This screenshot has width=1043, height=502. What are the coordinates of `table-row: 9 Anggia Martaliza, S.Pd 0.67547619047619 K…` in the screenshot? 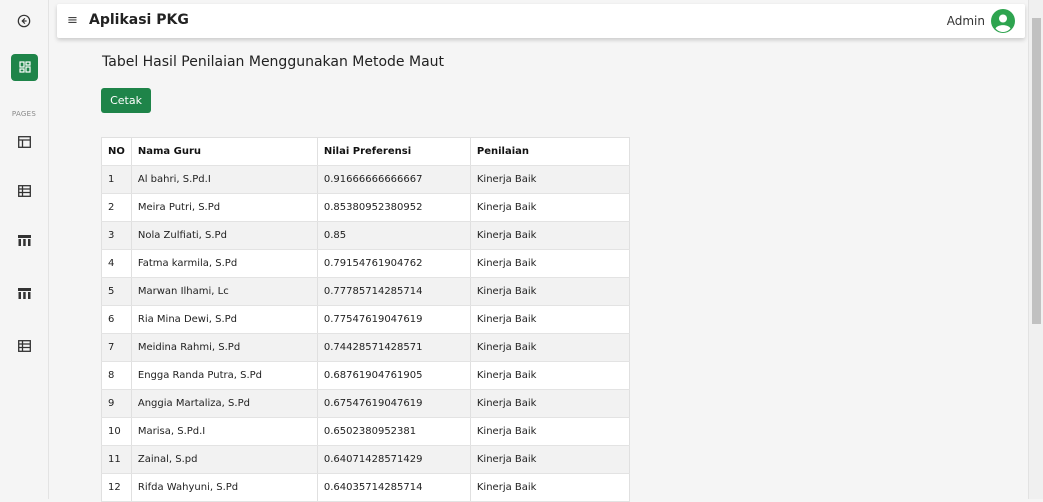 It's located at (366, 403).